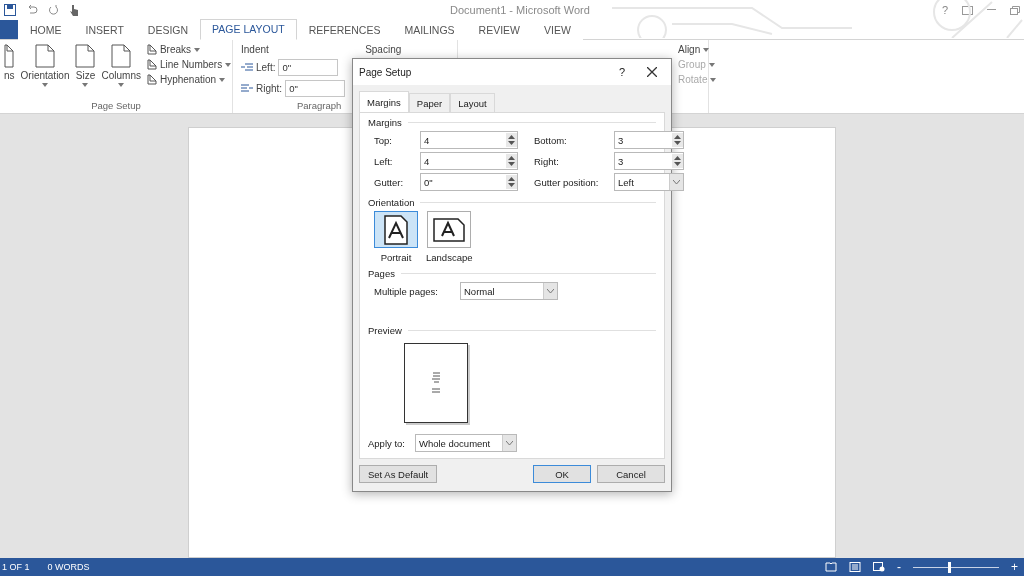  What do you see at coordinates (562, 474) in the screenshot?
I see `dialog-button: OK` at bounding box center [562, 474].